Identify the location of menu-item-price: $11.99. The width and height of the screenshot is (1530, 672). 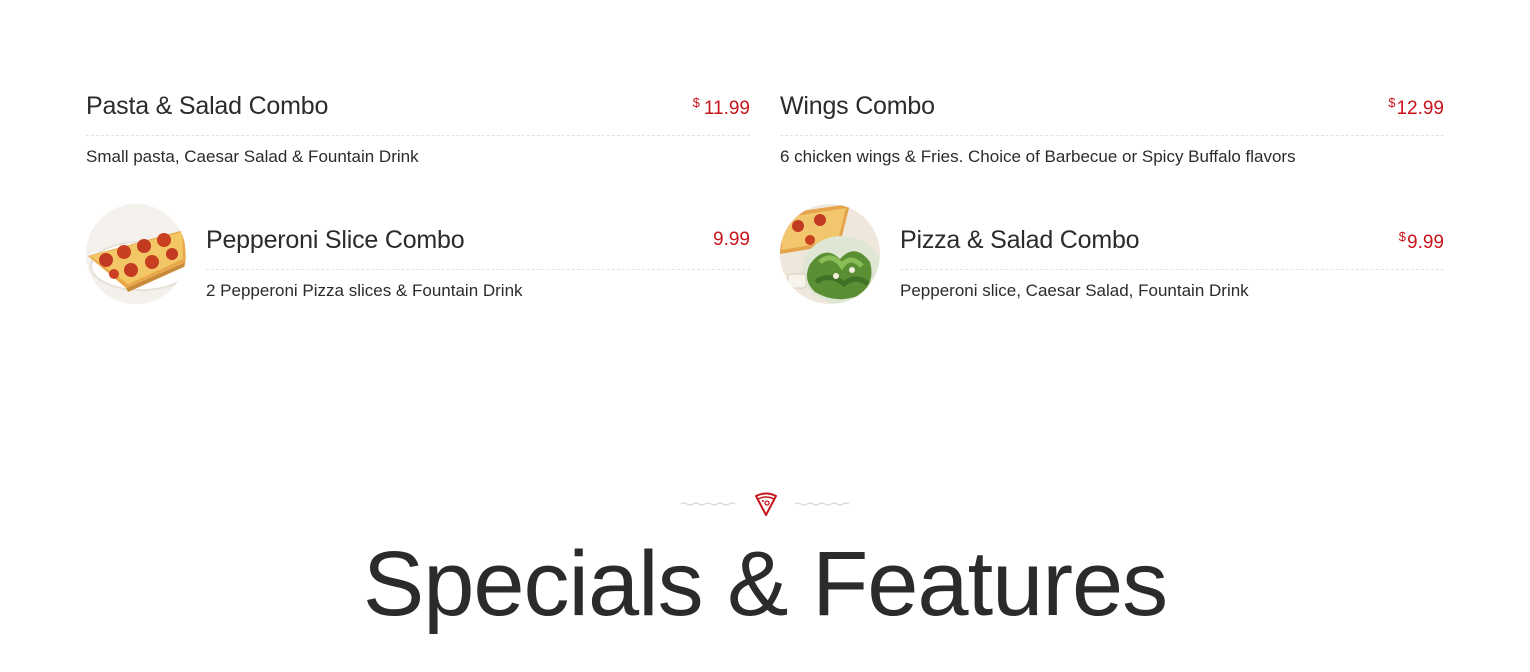
(721, 107).